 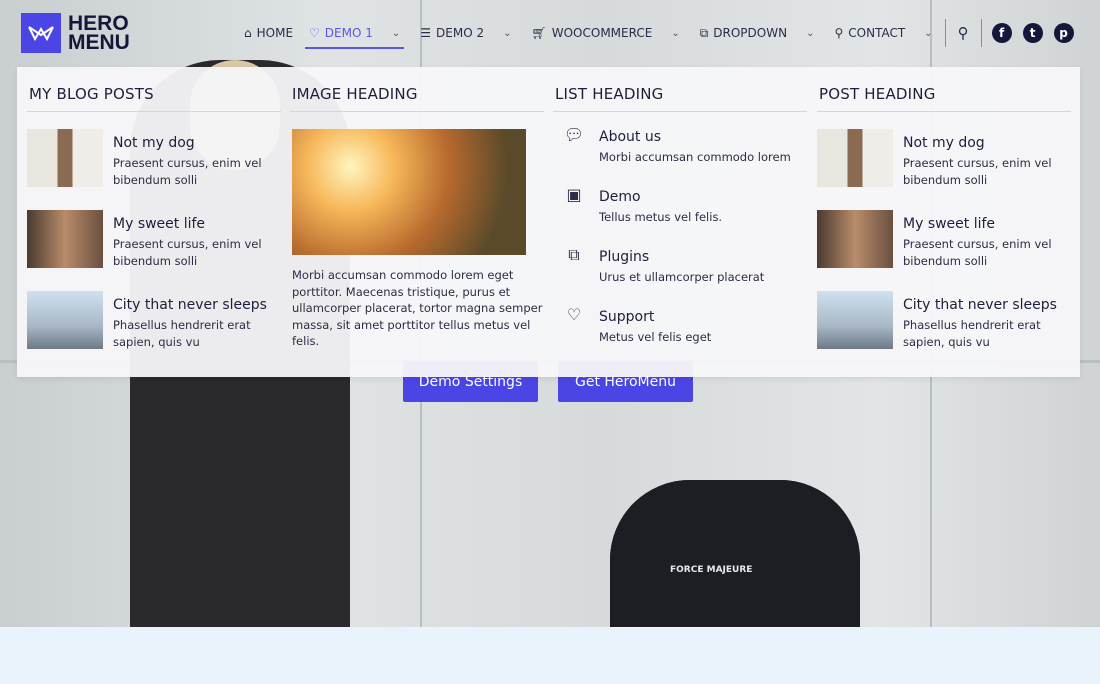 I want to click on facebook-icon: f, so click(x=1001, y=33).